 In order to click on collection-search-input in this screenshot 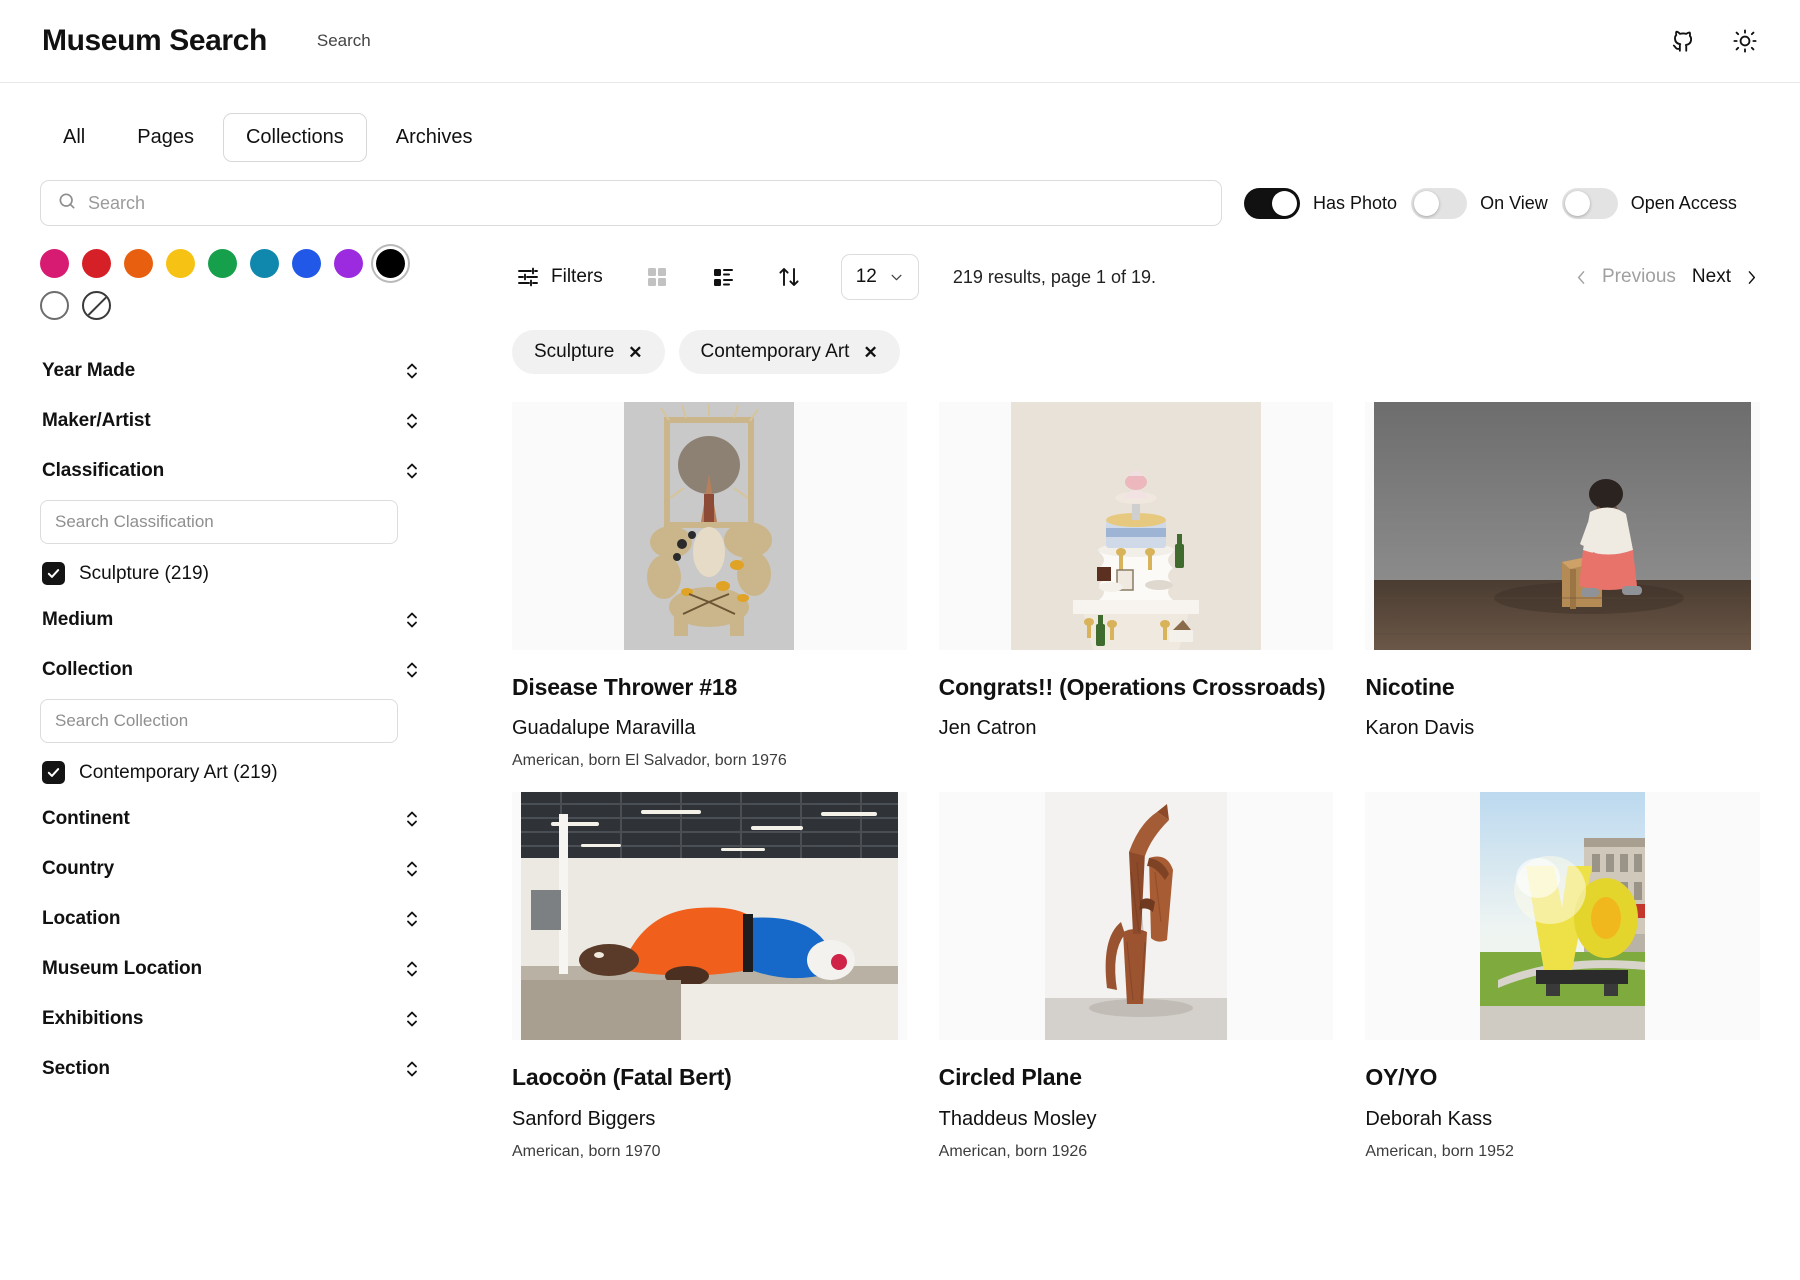, I will do `click(219, 721)`.